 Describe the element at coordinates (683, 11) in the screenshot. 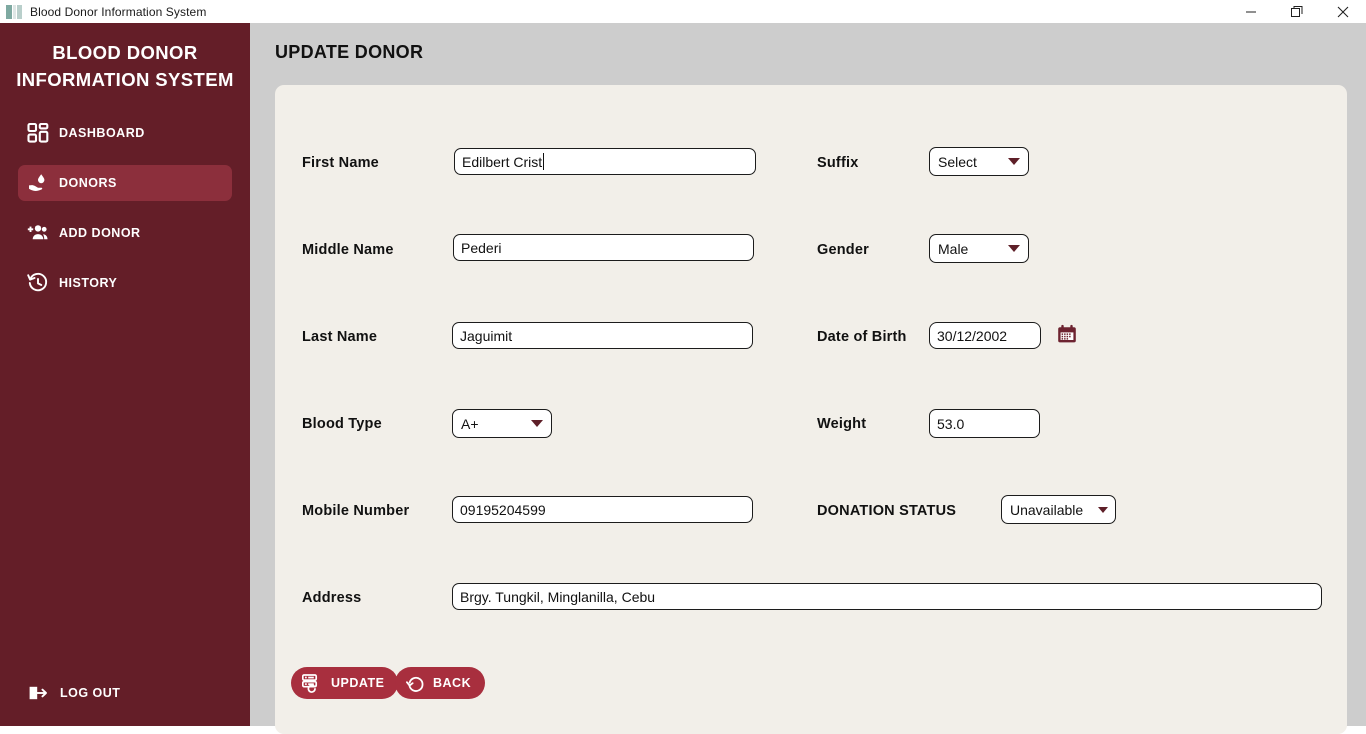

I see `window-titlebar: Blood Donor Information System` at that location.